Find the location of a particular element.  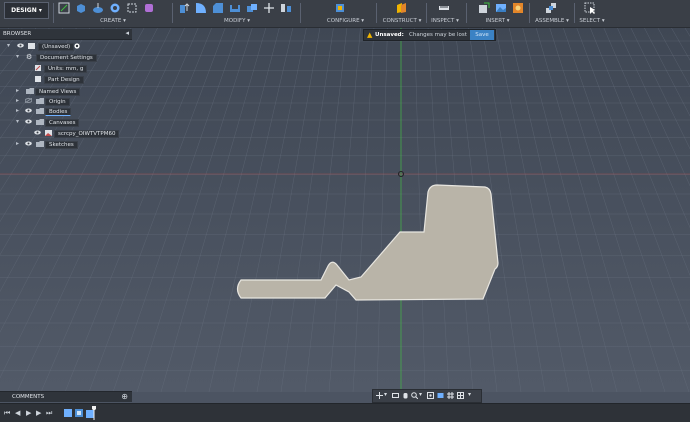

viewports-icon is located at coordinates (460, 395).